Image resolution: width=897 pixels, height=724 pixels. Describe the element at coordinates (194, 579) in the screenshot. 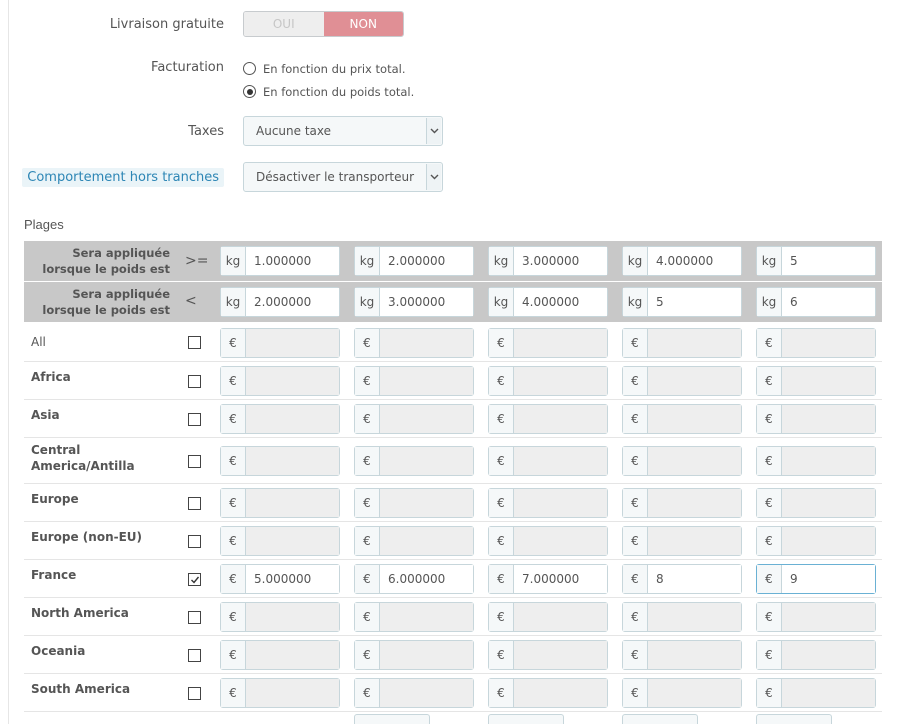

I see `zone-checkbox-checked` at that location.